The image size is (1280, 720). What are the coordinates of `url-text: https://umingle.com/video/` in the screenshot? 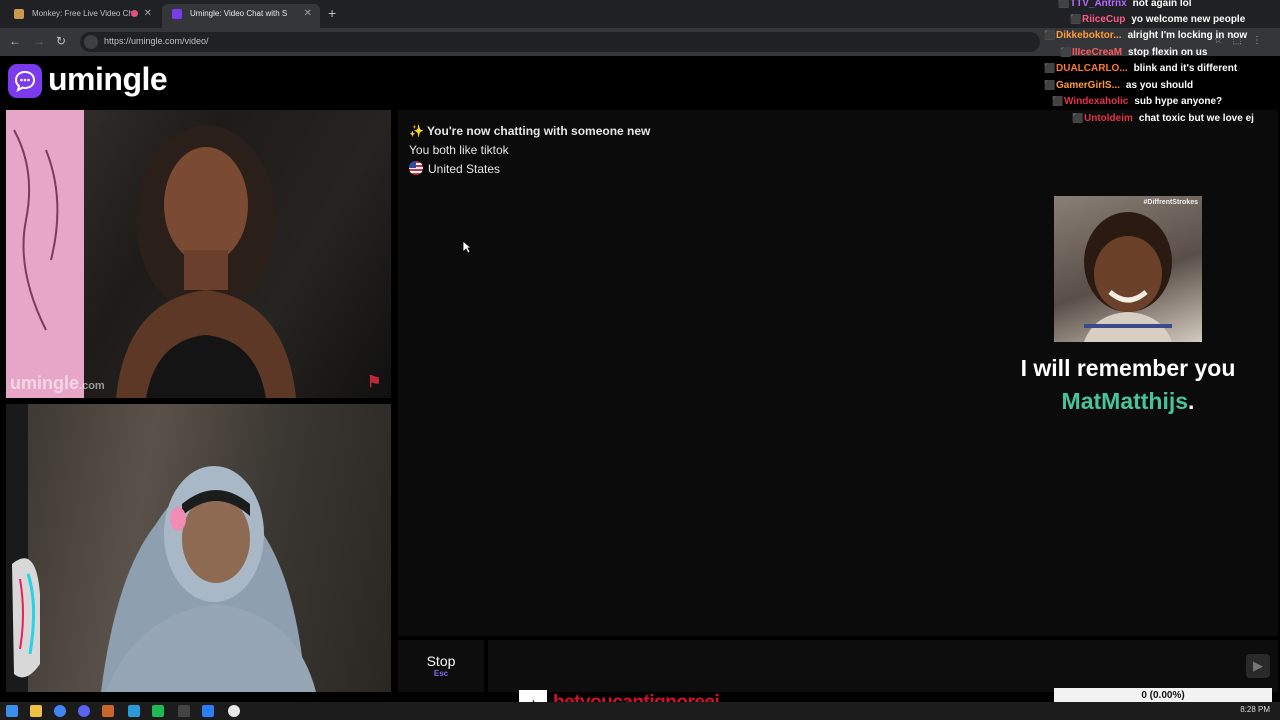 It's located at (156, 41).